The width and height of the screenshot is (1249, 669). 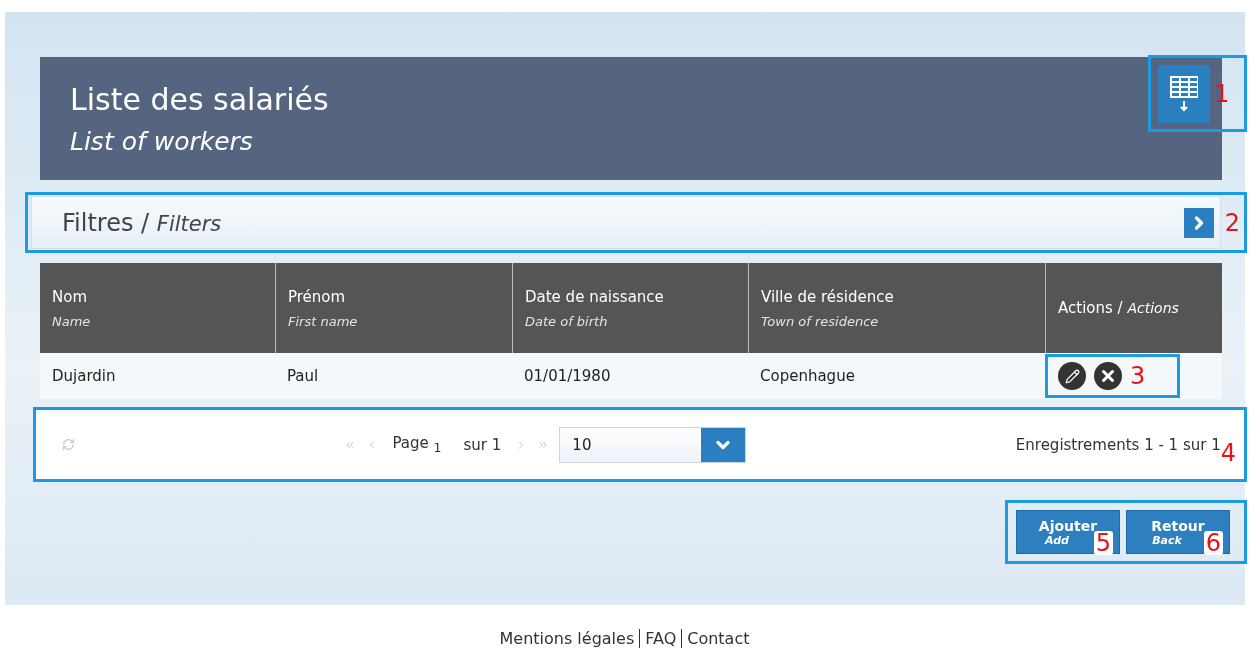 I want to click on close-icon, so click(x=1108, y=376).